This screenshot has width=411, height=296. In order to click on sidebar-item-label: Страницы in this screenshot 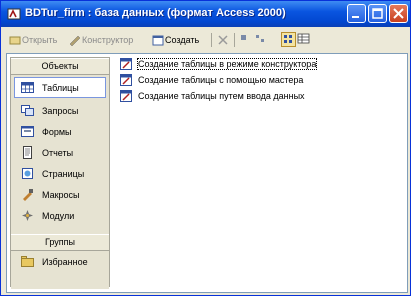, I will do `click(63, 173)`.